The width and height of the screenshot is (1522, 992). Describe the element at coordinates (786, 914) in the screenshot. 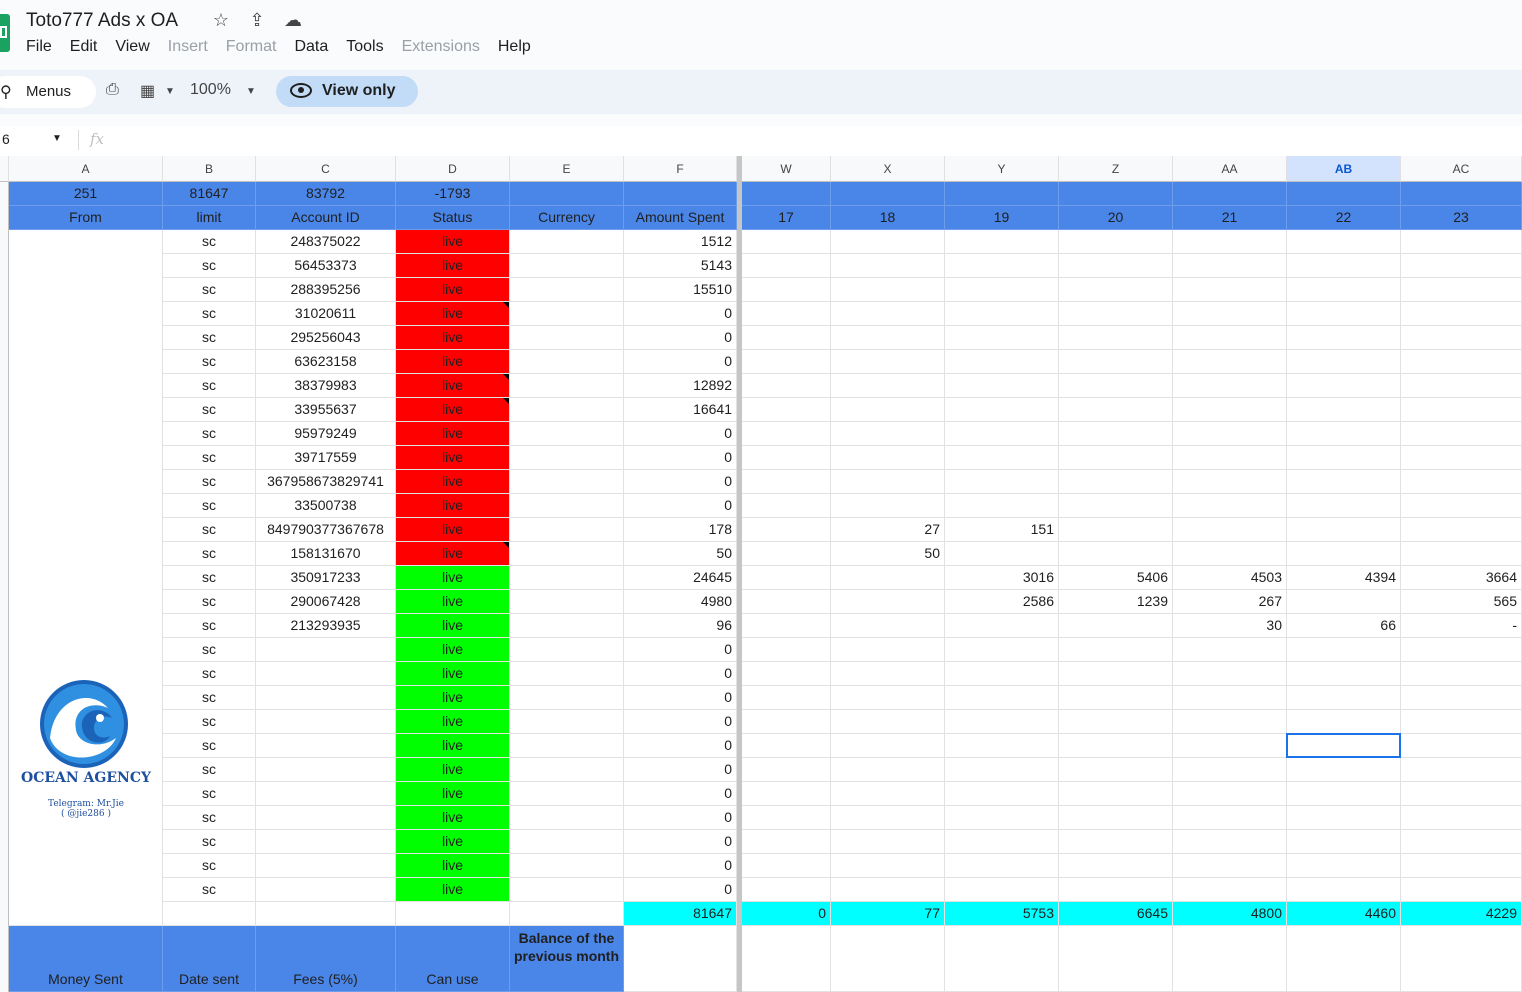

I see `total-day-spend: 0` at that location.